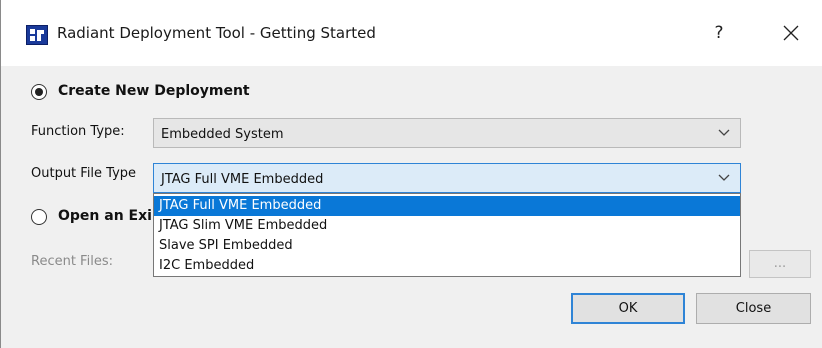 Image resolution: width=822 pixels, height=348 pixels. What do you see at coordinates (222, 134) in the screenshot?
I see `function-type-value: Embedded System` at bounding box center [222, 134].